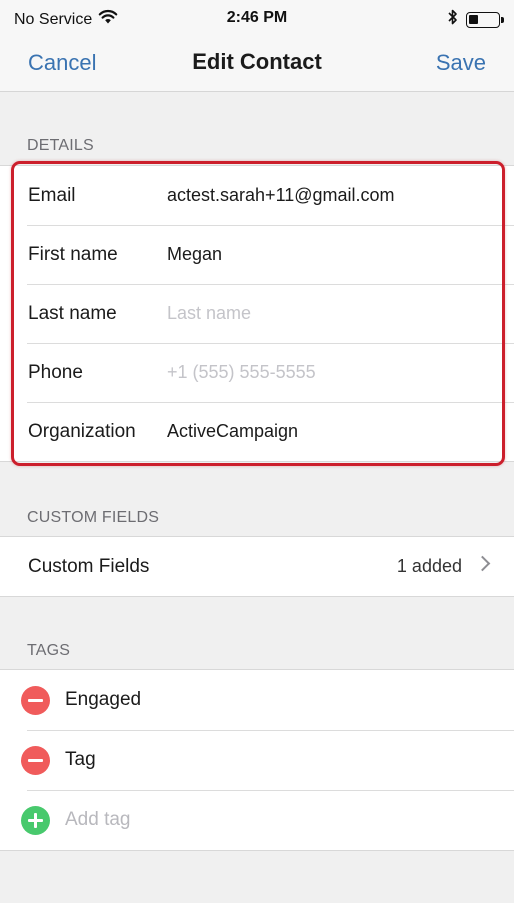 Image resolution: width=514 pixels, height=903 pixels. What do you see at coordinates (327, 195) in the screenshot?
I see `email-field` at bounding box center [327, 195].